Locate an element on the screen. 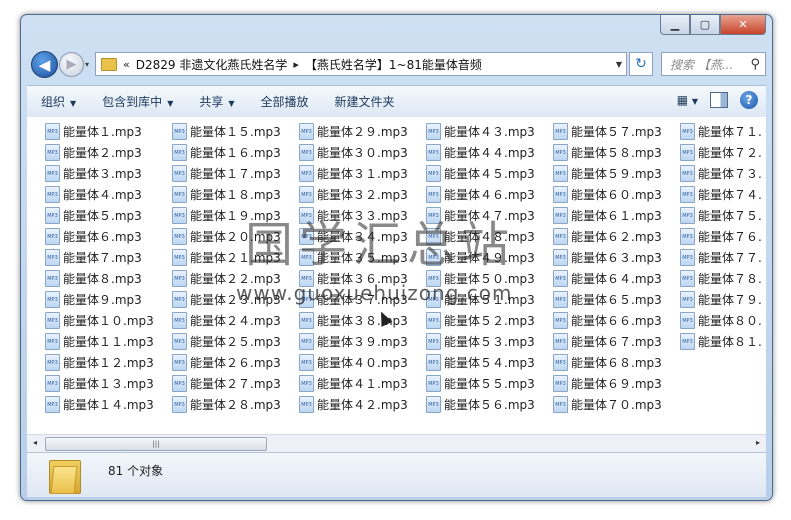 The width and height of the screenshot is (791, 520). forward-button: ▶ is located at coordinates (71, 64).